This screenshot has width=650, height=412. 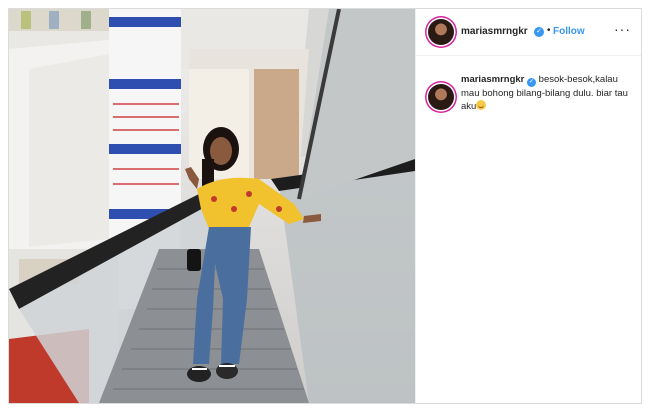 What do you see at coordinates (532, 82) in the screenshot?
I see `caption-verified-badge-icon: ✓` at bounding box center [532, 82].